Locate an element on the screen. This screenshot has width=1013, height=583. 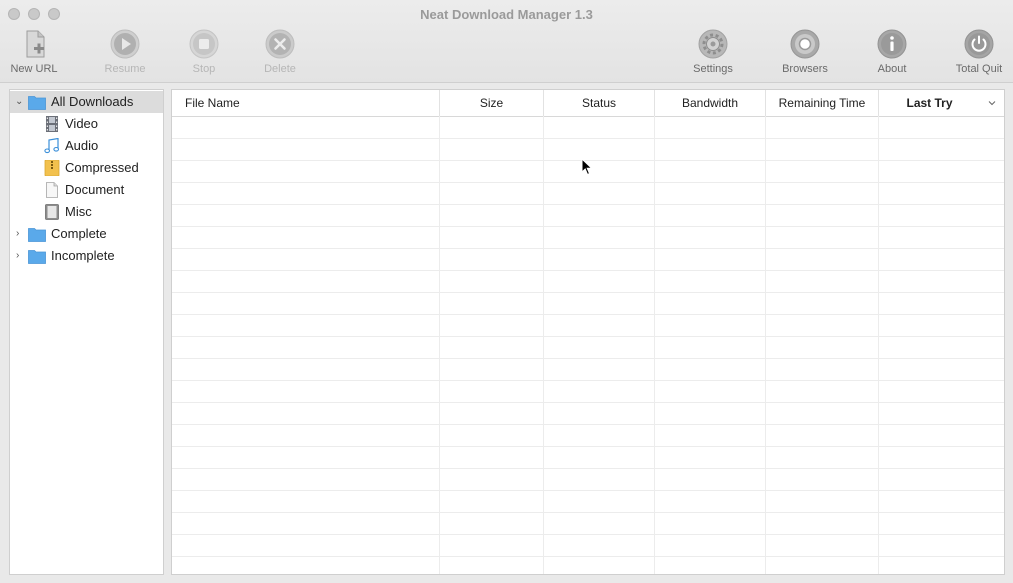
sidebar-item-label: Compressed is located at coordinates (102, 167).